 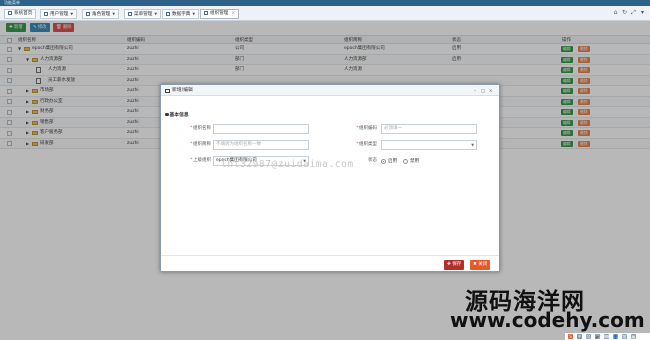 What do you see at coordinates (633, 336) in the screenshot?
I see `grid-icon: ▦` at bounding box center [633, 336].